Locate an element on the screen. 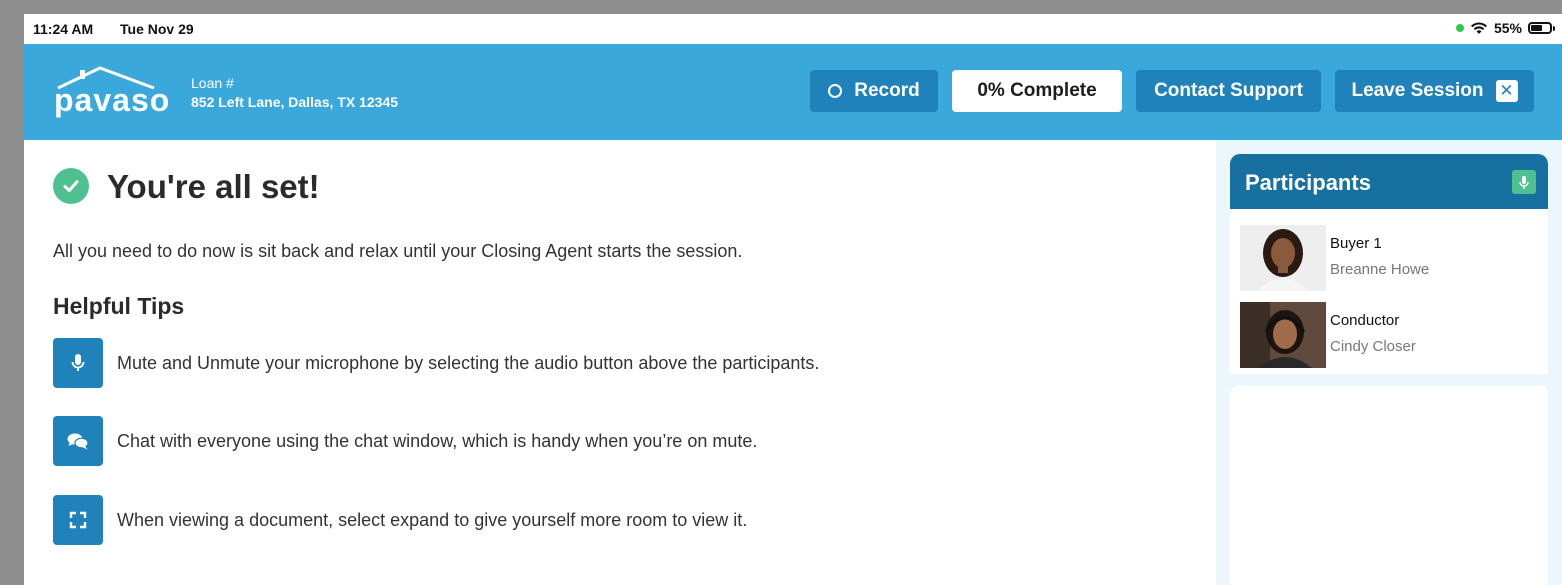 This screenshot has height=585, width=1562. leave-session-button: Leave Session ✕ is located at coordinates (1434, 91).